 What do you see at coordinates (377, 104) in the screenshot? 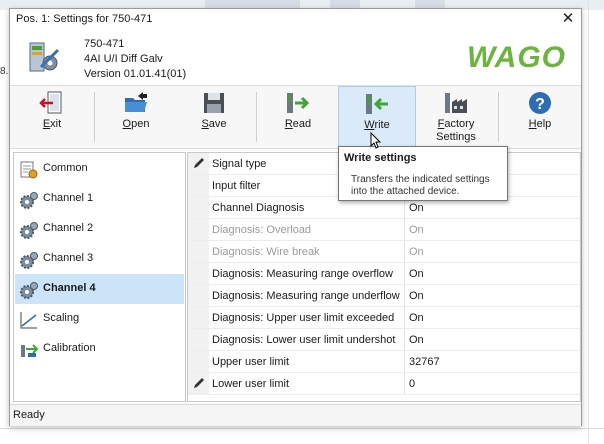
I see `write-icon` at bounding box center [377, 104].